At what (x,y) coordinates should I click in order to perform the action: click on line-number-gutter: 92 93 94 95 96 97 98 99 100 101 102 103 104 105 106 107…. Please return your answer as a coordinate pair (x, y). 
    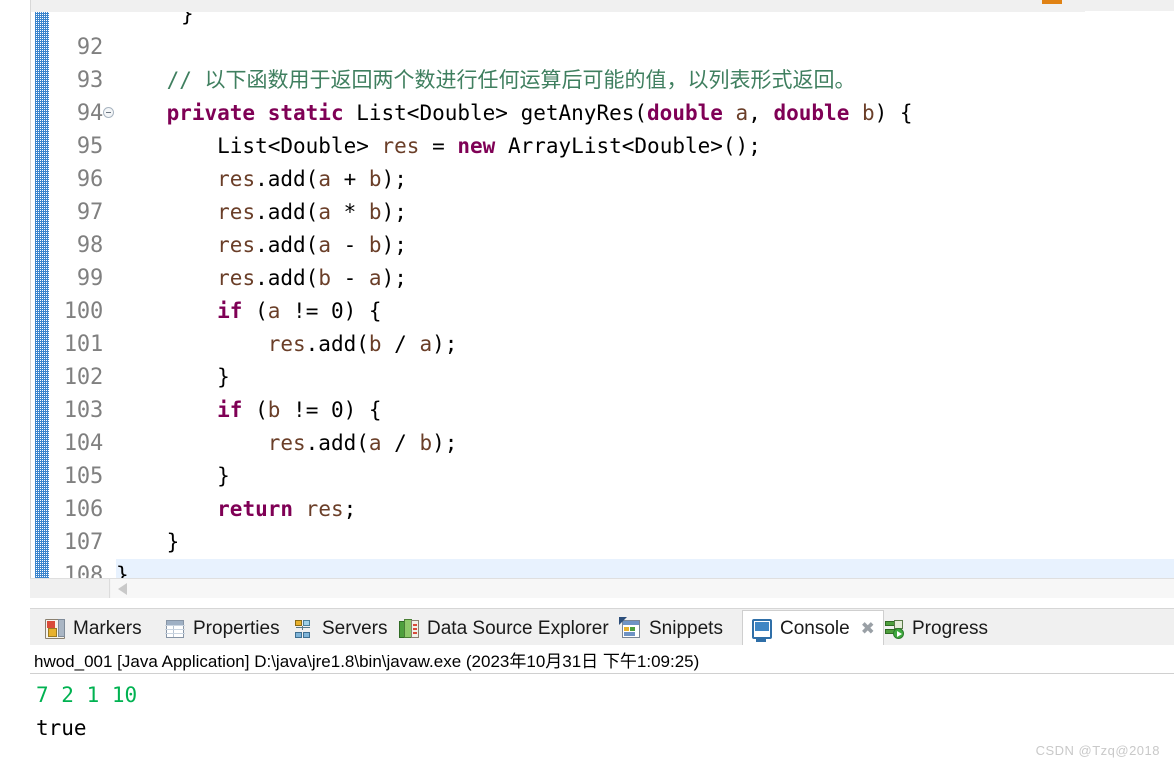
    Looking at the image, I should click on (82, 296).